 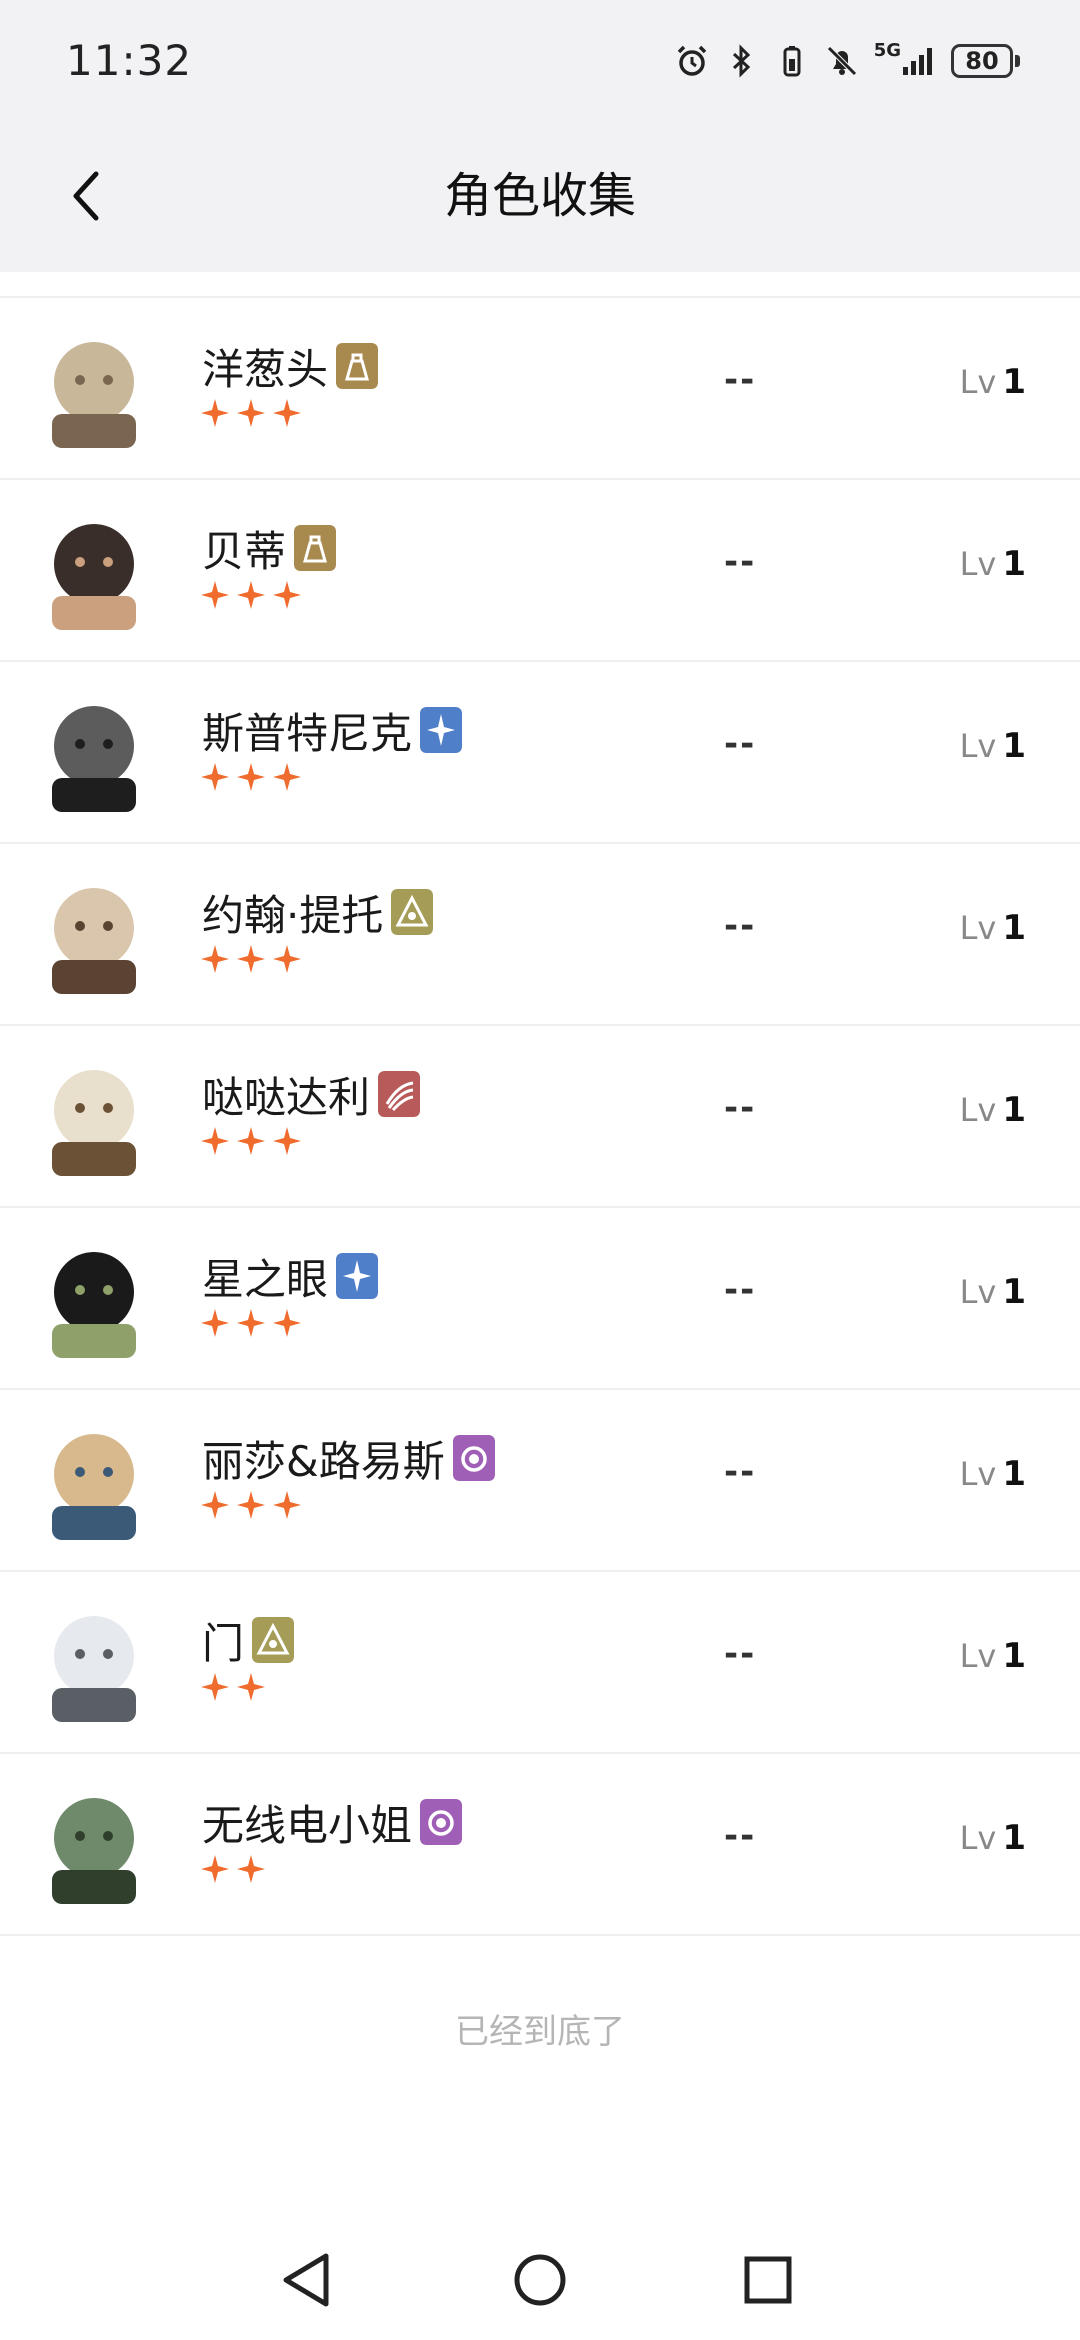 I want to click on nav-header: 角色收集, so click(x=540, y=196).